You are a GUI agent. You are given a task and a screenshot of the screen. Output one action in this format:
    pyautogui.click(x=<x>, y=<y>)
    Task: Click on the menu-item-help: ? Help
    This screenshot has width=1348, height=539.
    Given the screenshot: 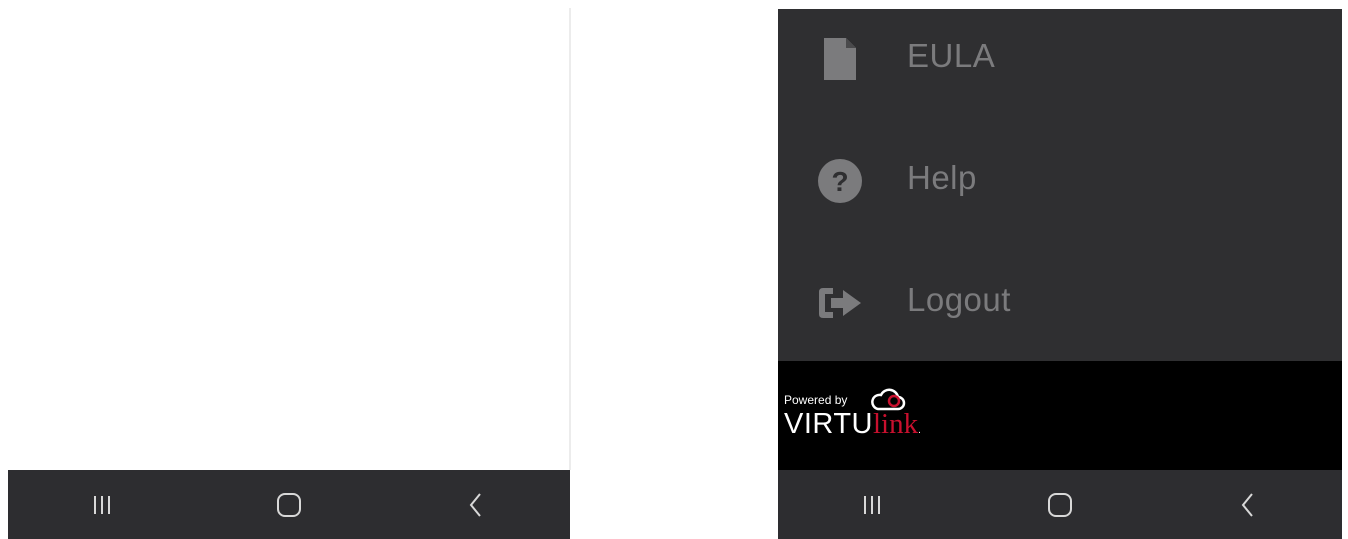 What is the action you would take?
    pyautogui.click(x=1060, y=181)
    